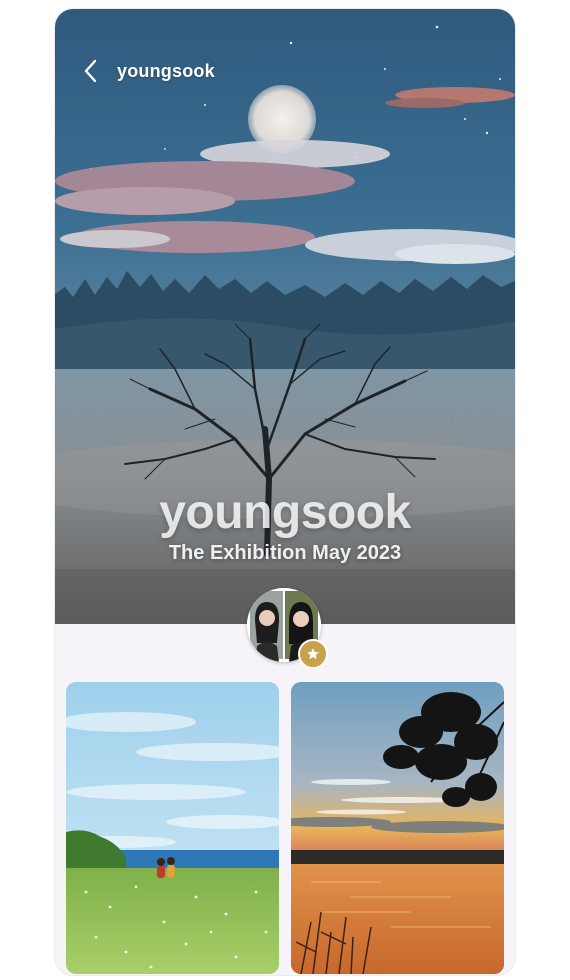  I want to click on star-badge, so click(313, 654).